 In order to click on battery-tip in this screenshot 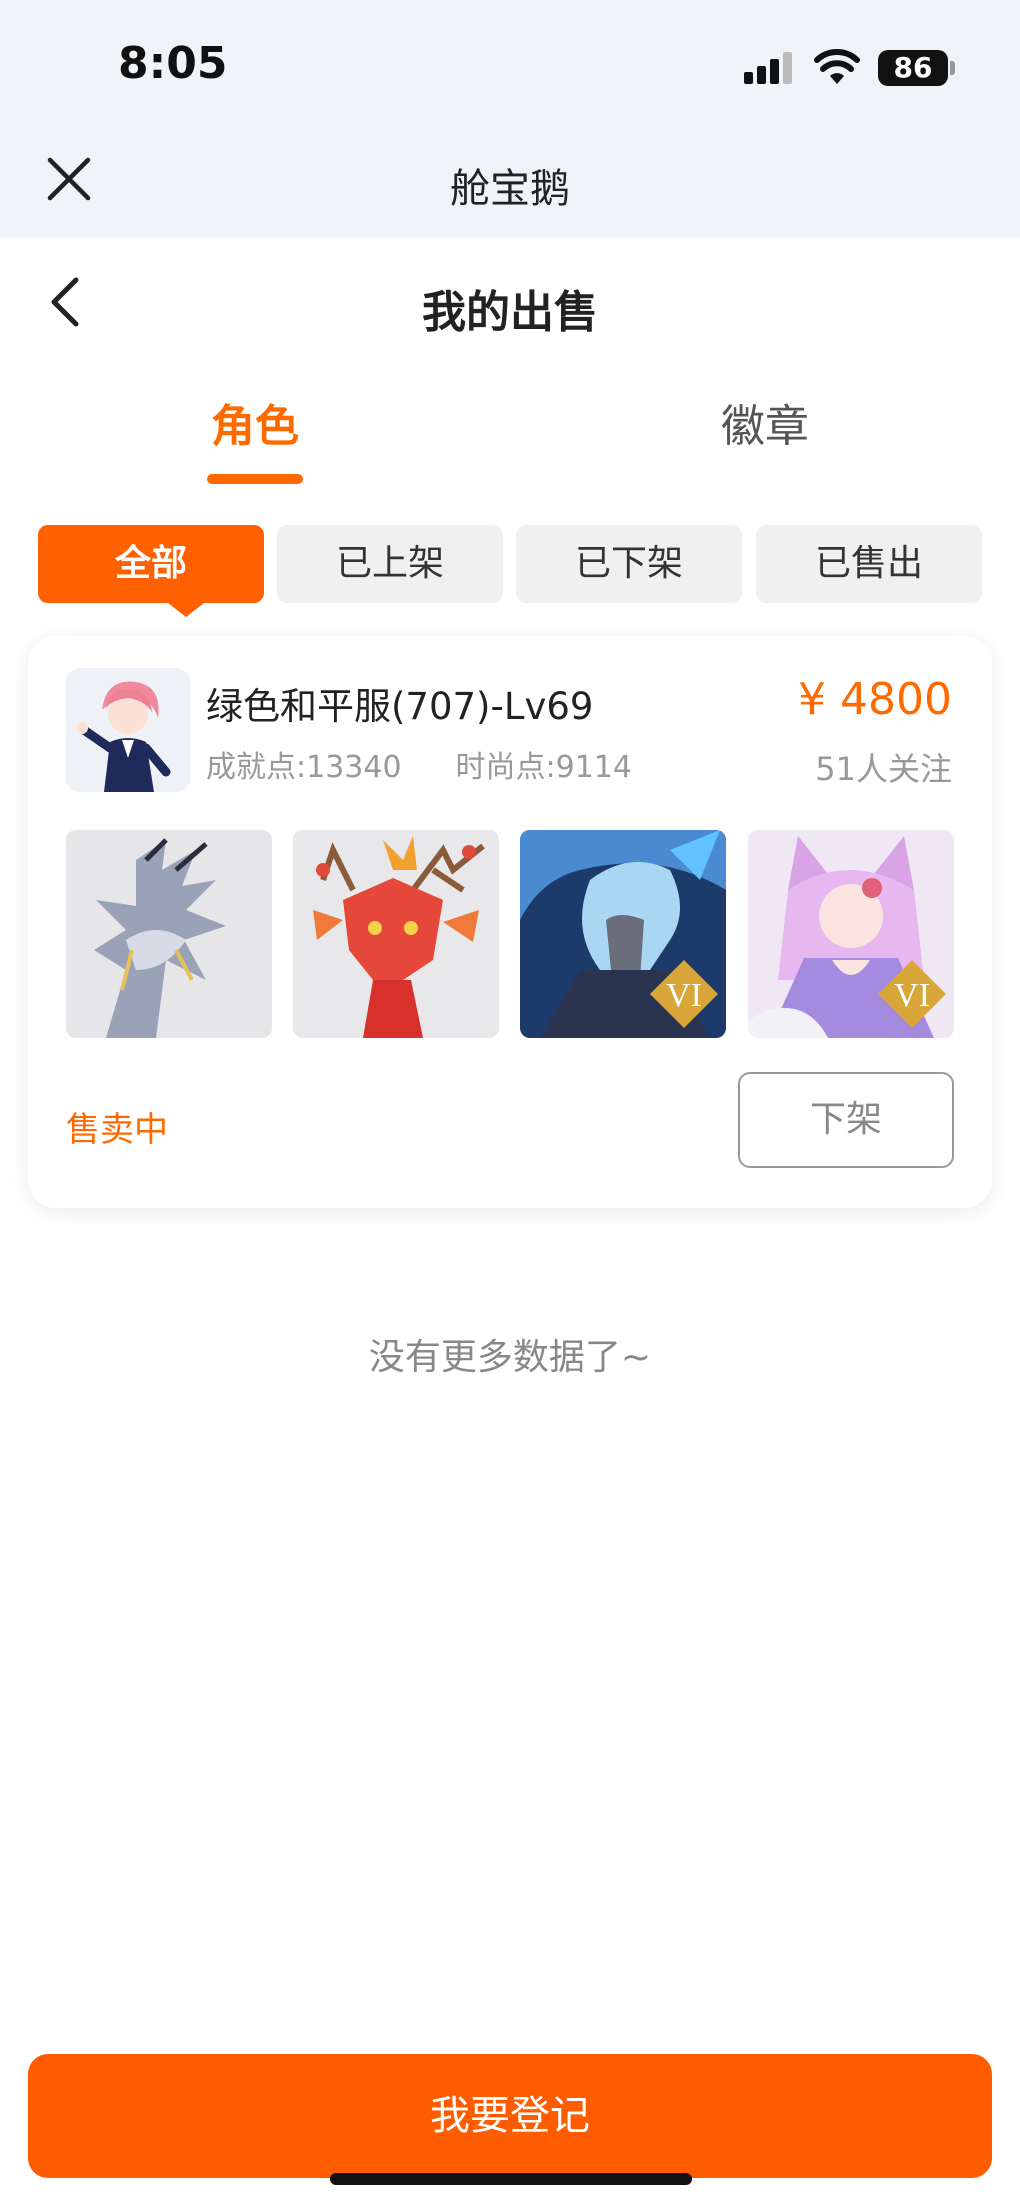, I will do `click(952, 68)`.